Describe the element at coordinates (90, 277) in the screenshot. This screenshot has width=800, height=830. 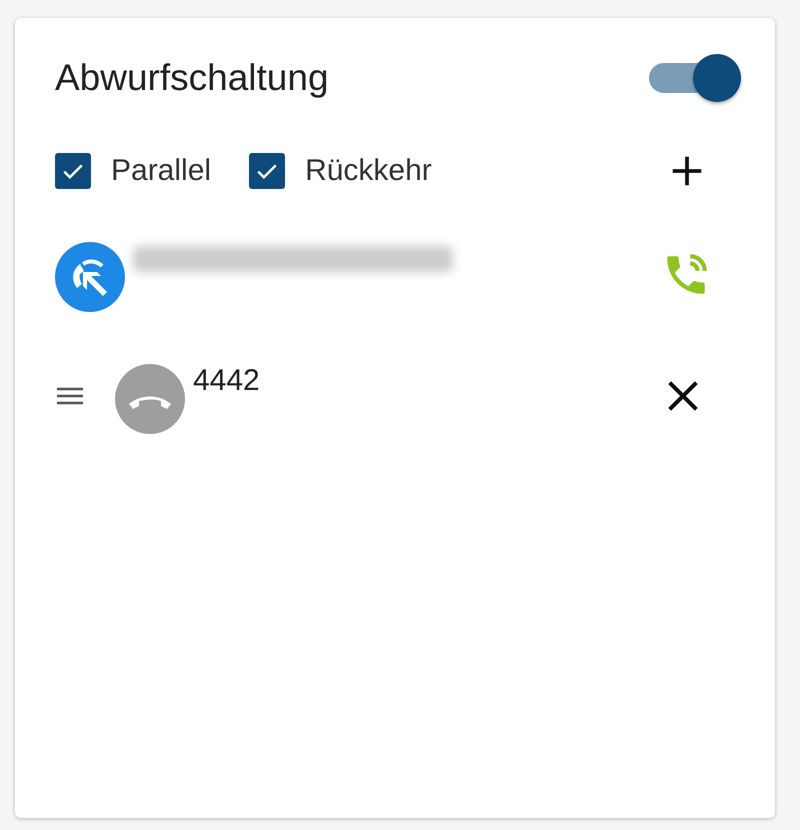
I see `incoming-call-avatar-icon` at that location.